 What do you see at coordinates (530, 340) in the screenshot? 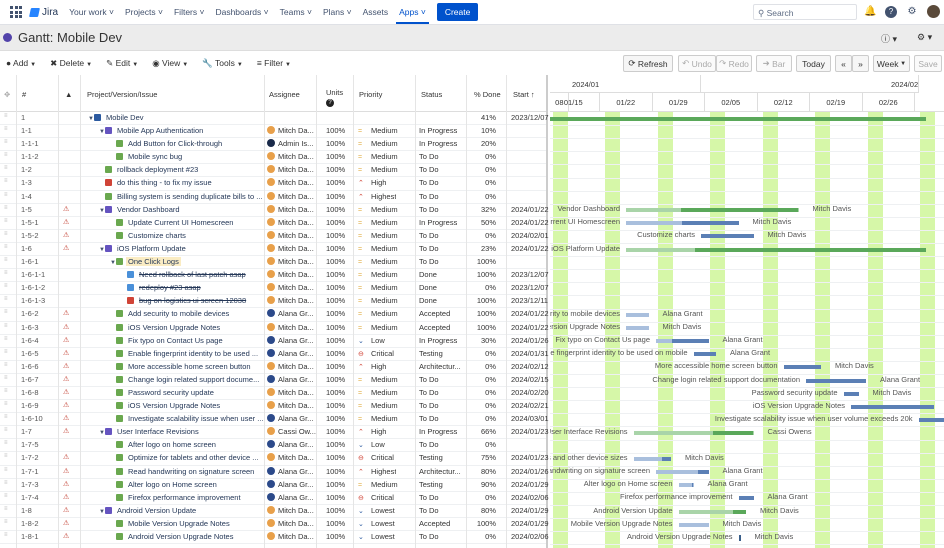
I see `start-date: 2024/01/26` at bounding box center [530, 340].